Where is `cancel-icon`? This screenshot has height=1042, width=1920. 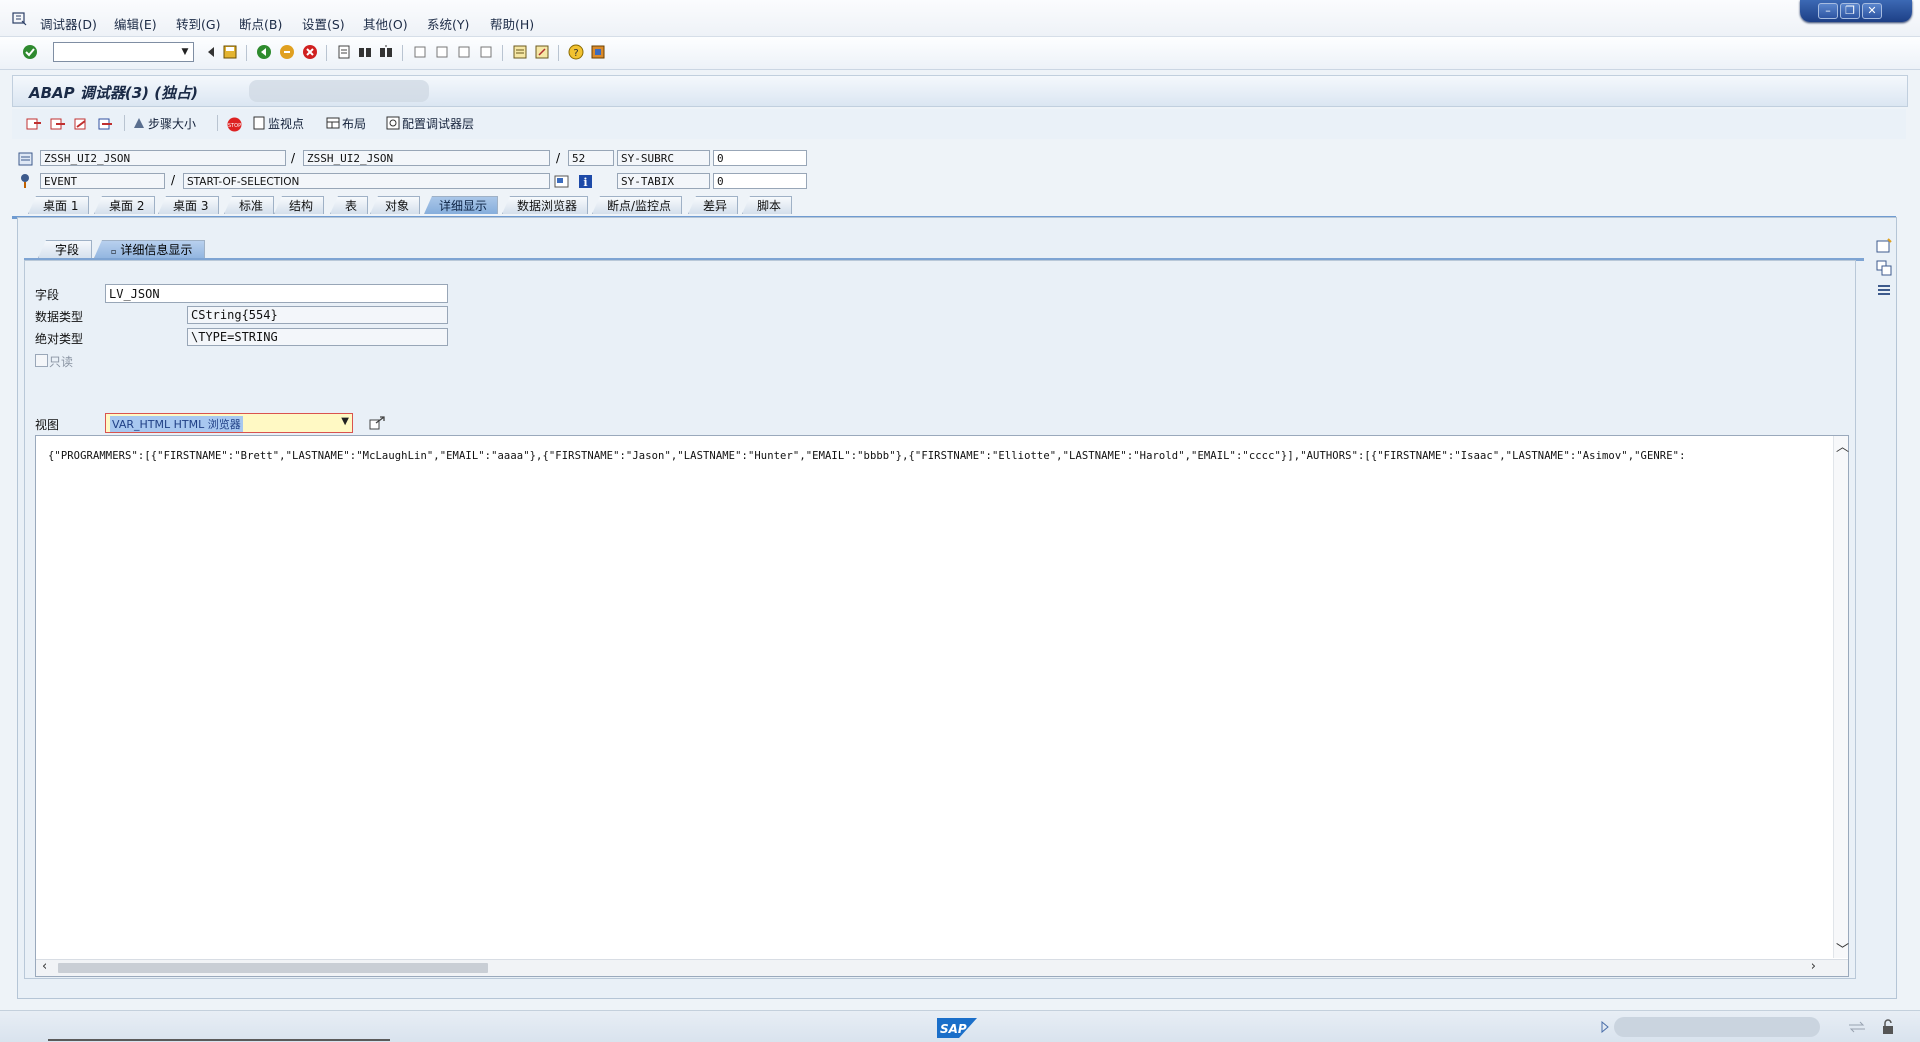
cancel-icon is located at coordinates (310, 52).